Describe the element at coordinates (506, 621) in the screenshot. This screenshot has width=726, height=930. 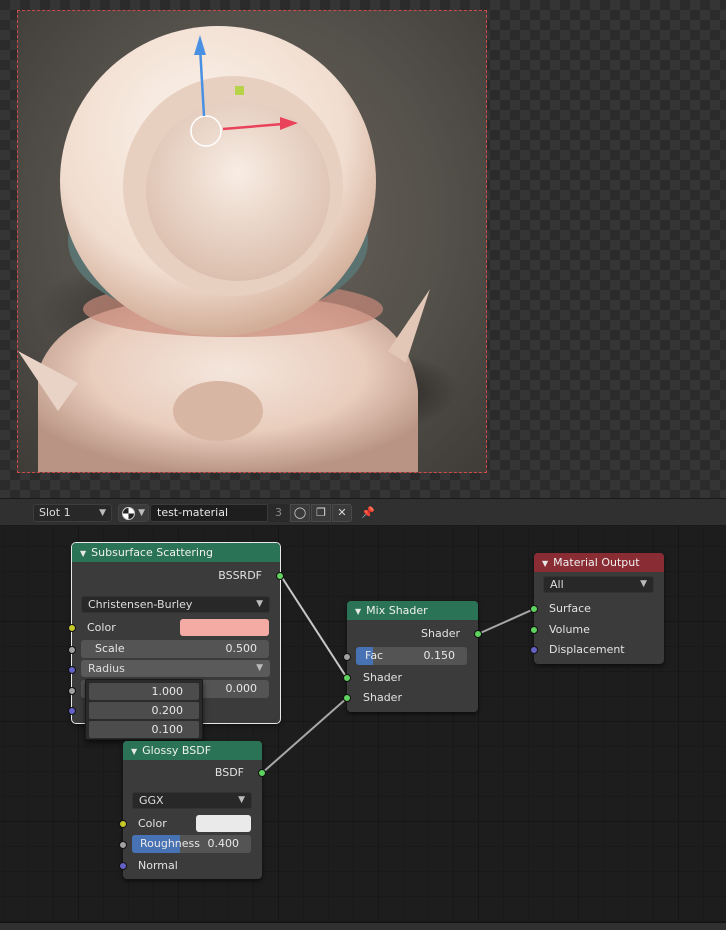
I see `link-shader-to-surface` at that location.